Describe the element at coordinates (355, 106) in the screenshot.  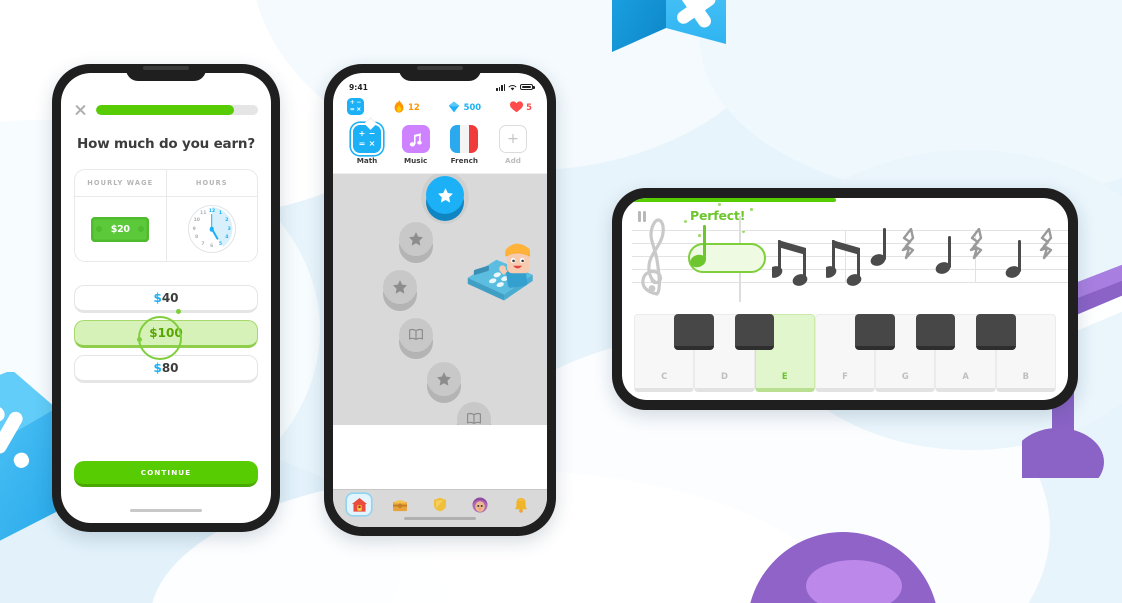
I see `stat-course-icon: + − = ×` at that location.